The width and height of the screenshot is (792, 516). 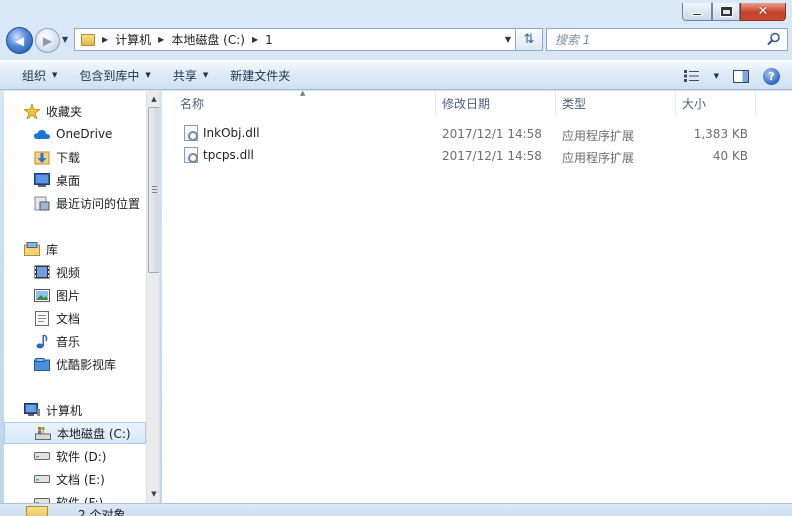 What do you see at coordinates (466, 104) in the screenshot?
I see `column-date-label: 修改日期` at bounding box center [466, 104].